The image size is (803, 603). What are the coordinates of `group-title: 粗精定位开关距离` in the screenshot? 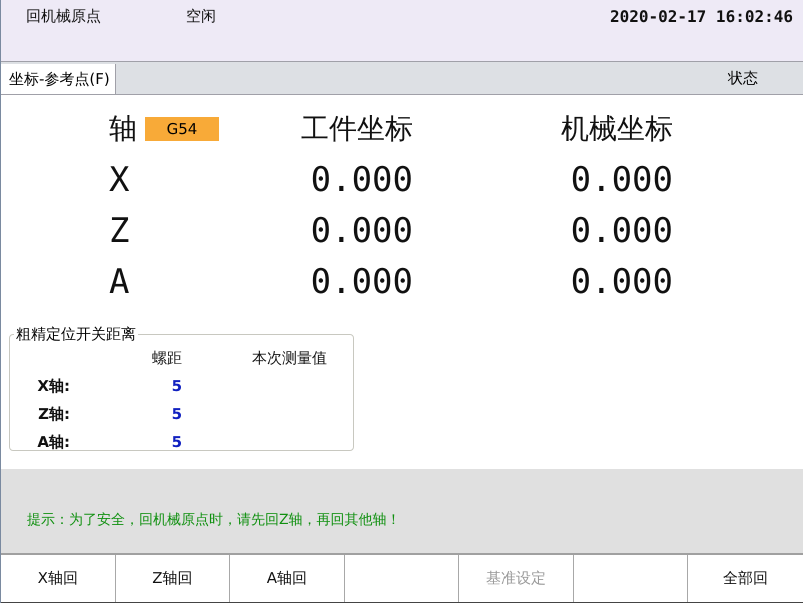 It's located at (76, 334).